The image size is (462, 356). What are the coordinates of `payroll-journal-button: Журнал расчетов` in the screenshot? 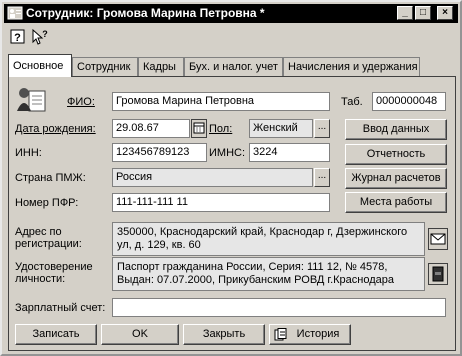 It's located at (396, 178).